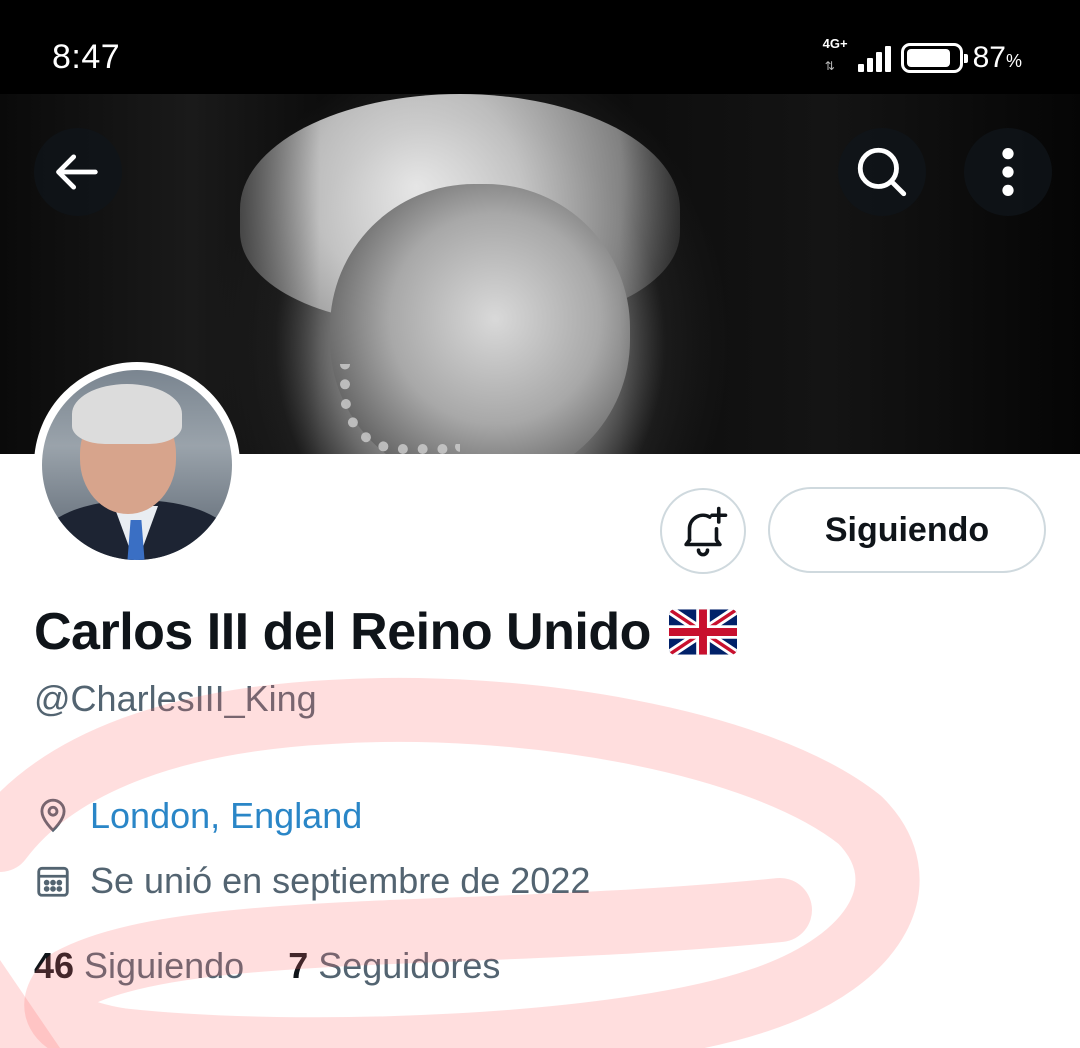  What do you see at coordinates (340, 880) in the screenshot?
I see `joined-date: Se unió en septiembre de 2022` at bounding box center [340, 880].